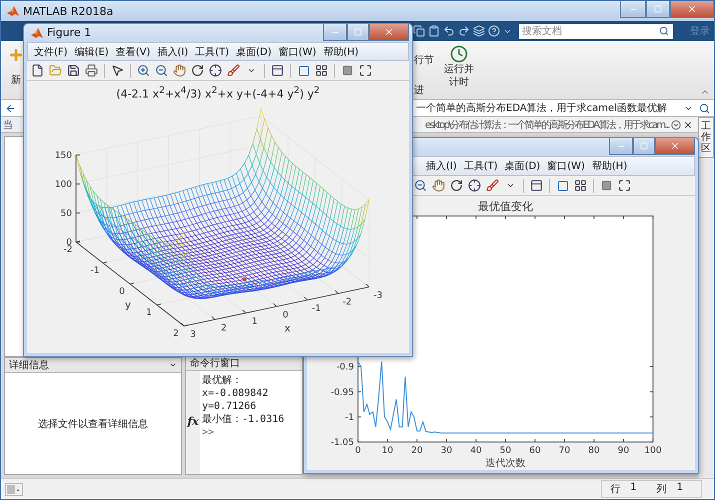 The image size is (715, 500). I want to click on close-icon, so click(687, 125).